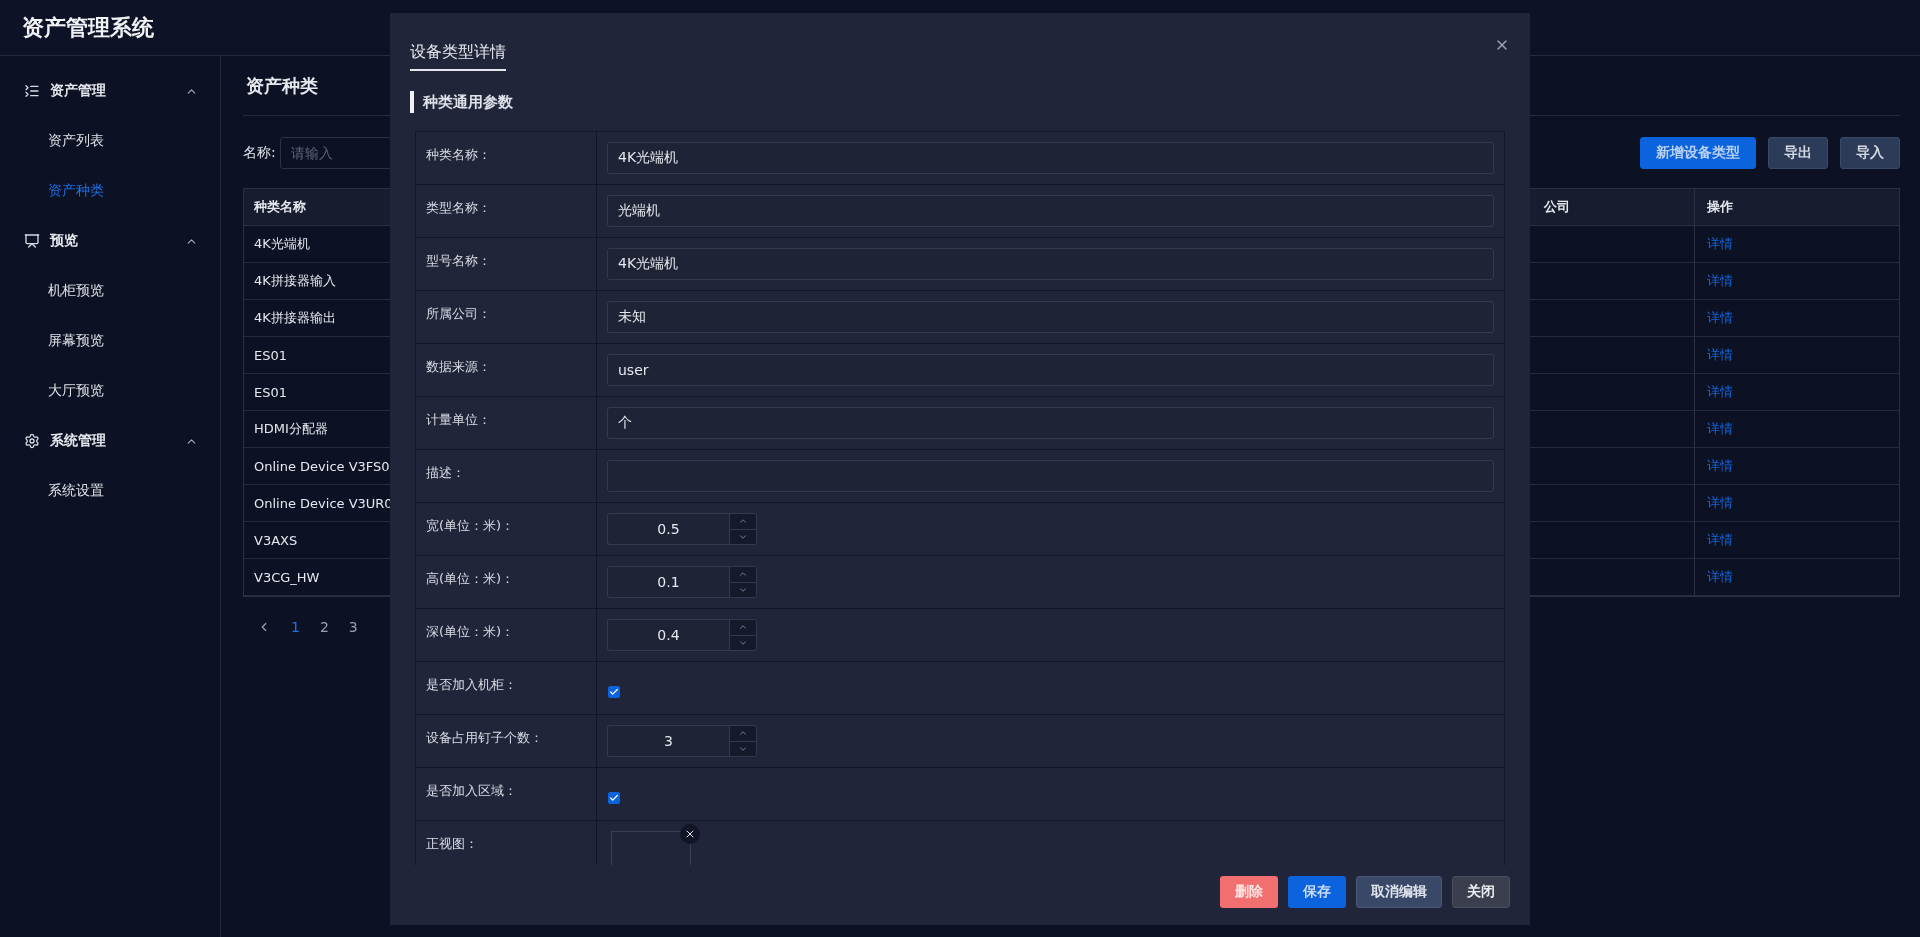  What do you see at coordinates (1317, 892) in the screenshot?
I see `dialog-button: 保存` at bounding box center [1317, 892].